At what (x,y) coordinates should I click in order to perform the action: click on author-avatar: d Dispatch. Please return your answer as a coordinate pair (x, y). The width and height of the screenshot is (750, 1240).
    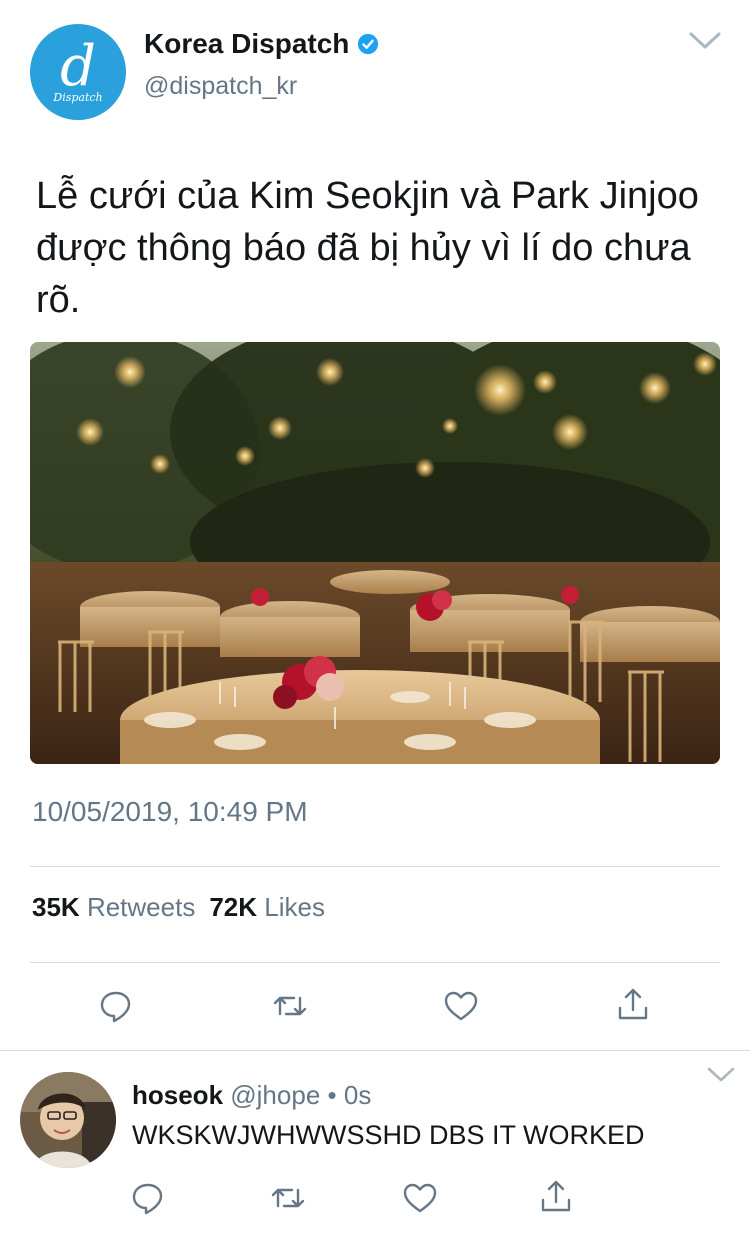
    Looking at the image, I should click on (78, 72).